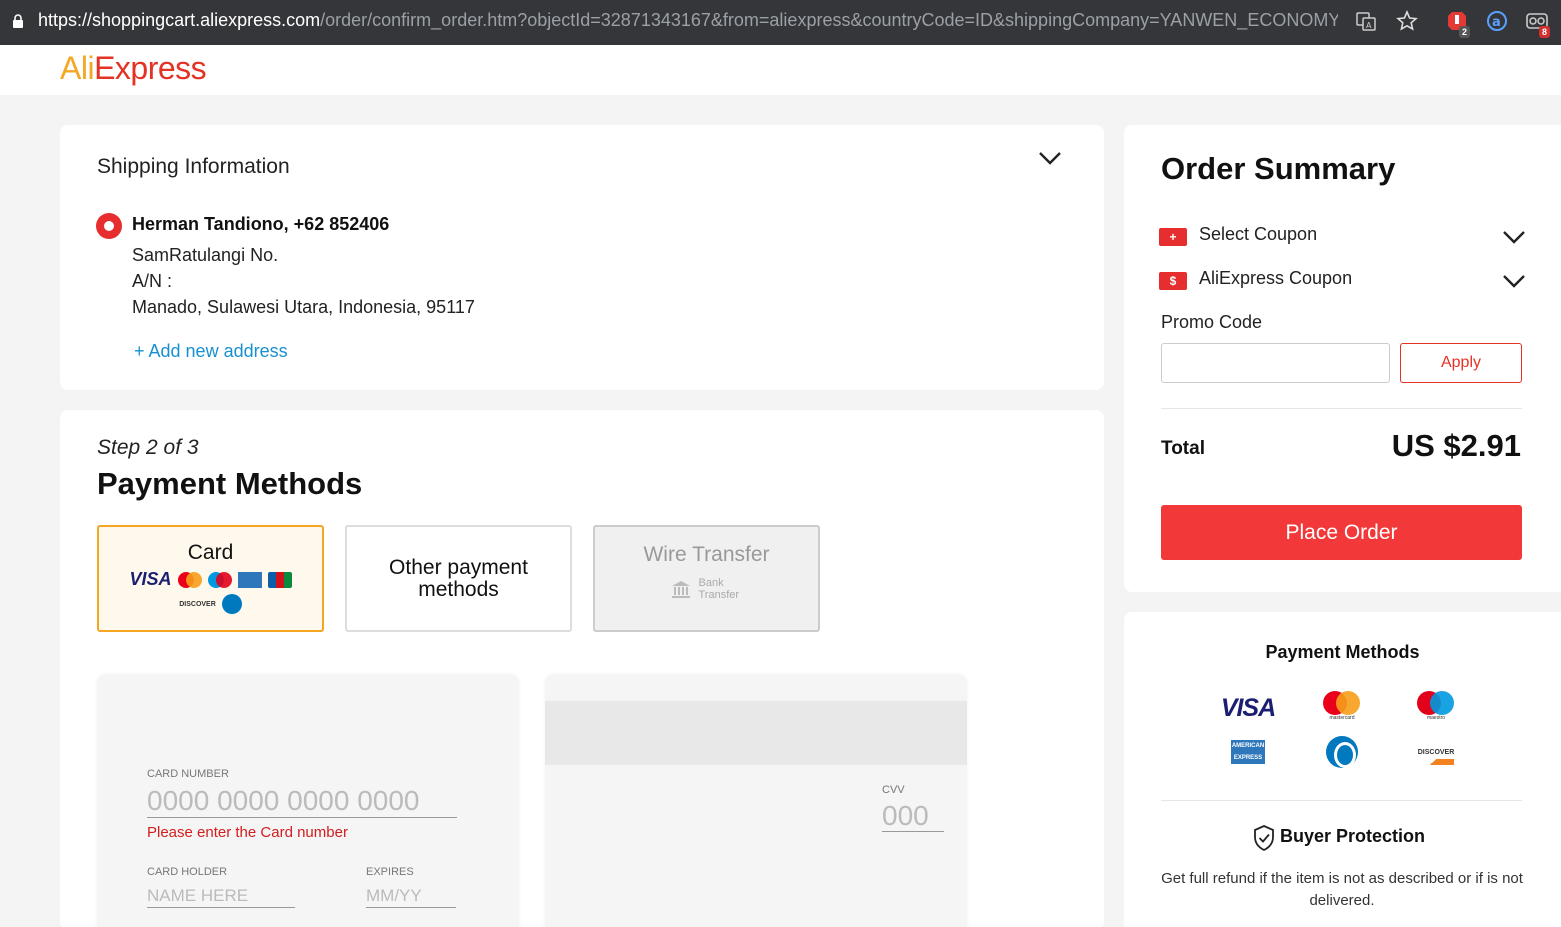 This screenshot has height=927, width=1561. What do you see at coordinates (1465, 32) in the screenshot?
I see `extension-badge: 2` at bounding box center [1465, 32].